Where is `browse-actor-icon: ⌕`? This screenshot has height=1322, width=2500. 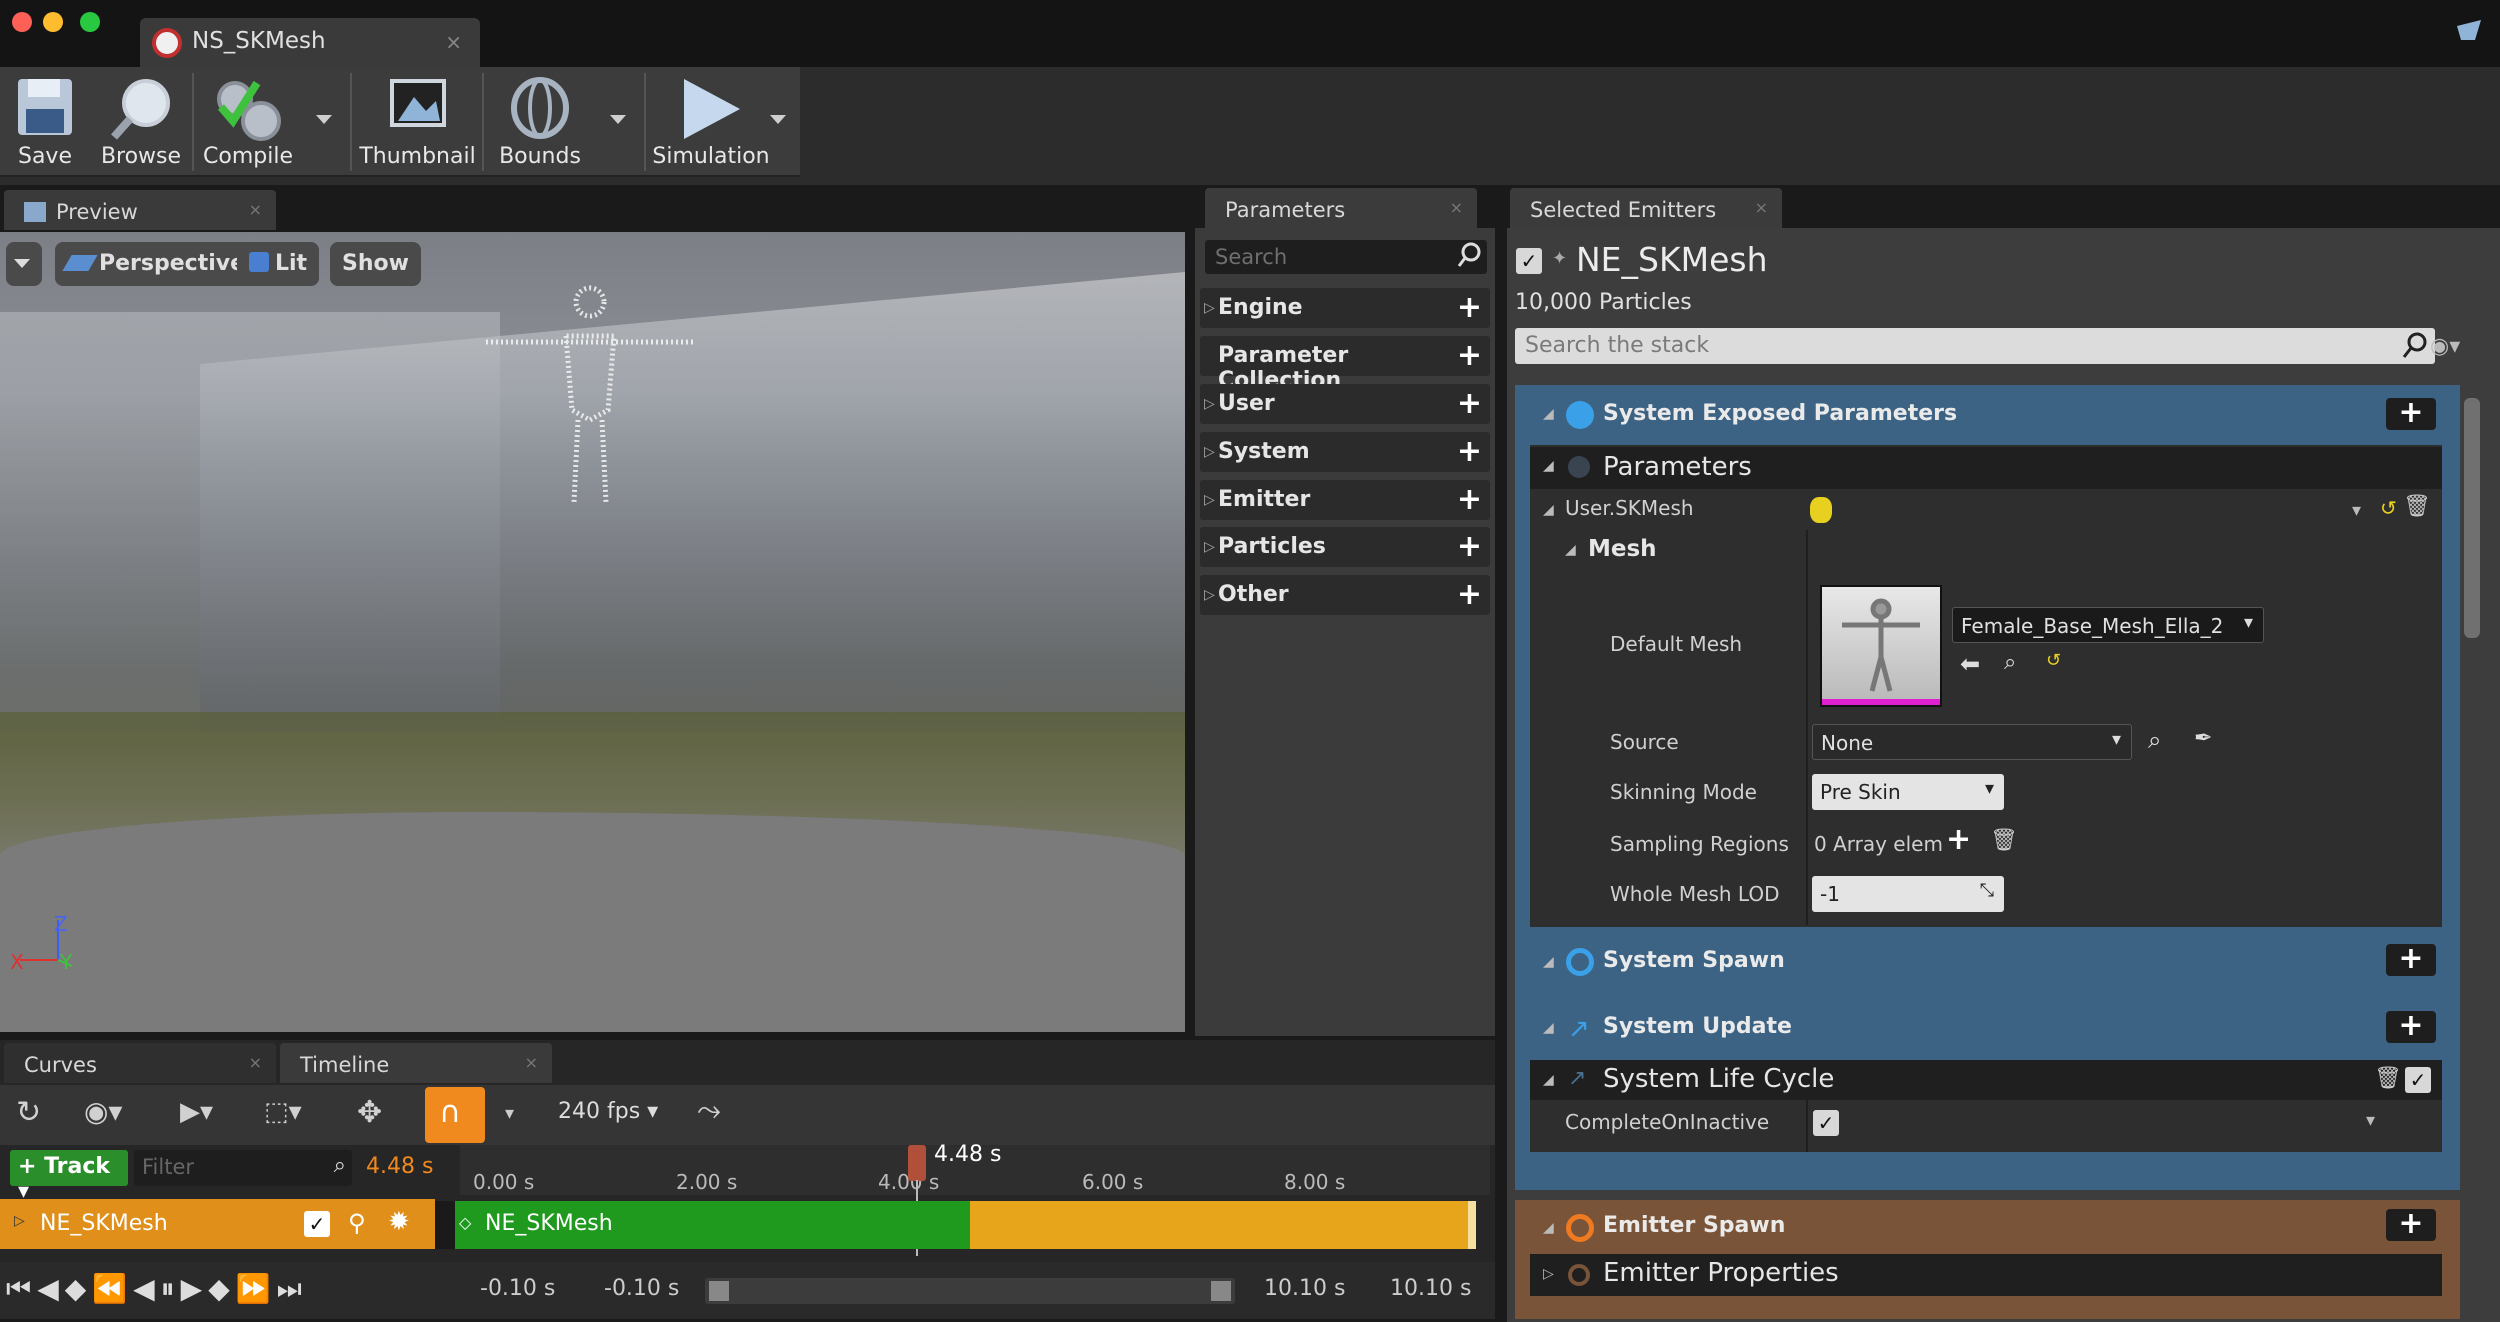
browse-actor-icon: ⌕ is located at coordinates (2154, 740).